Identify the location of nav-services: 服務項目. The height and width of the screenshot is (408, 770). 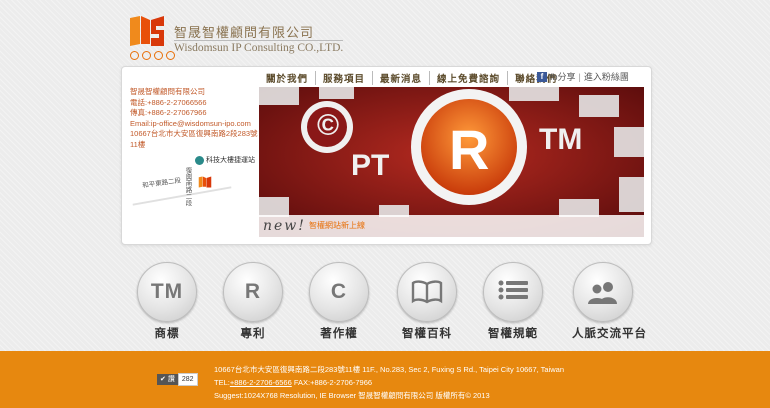
(345, 78).